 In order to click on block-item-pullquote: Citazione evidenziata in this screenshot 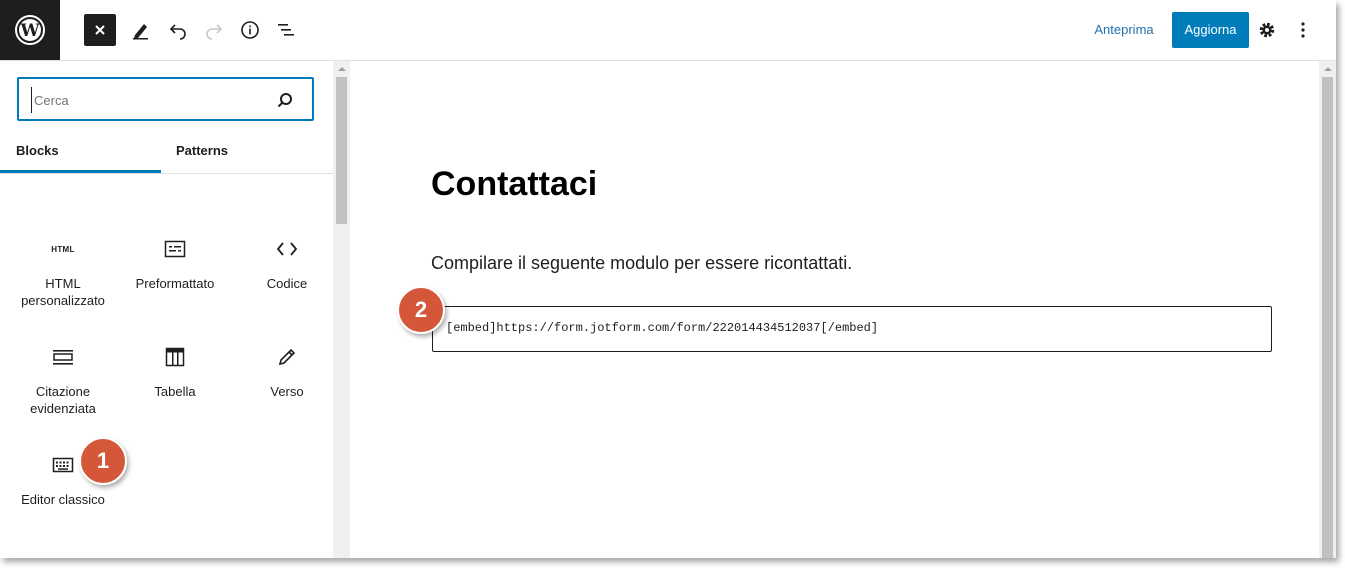, I will do `click(63, 381)`.